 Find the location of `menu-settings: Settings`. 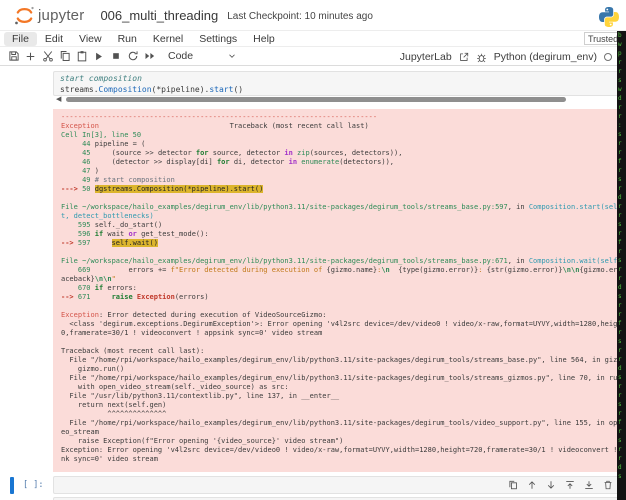

menu-settings: Settings is located at coordinates (218, 39).